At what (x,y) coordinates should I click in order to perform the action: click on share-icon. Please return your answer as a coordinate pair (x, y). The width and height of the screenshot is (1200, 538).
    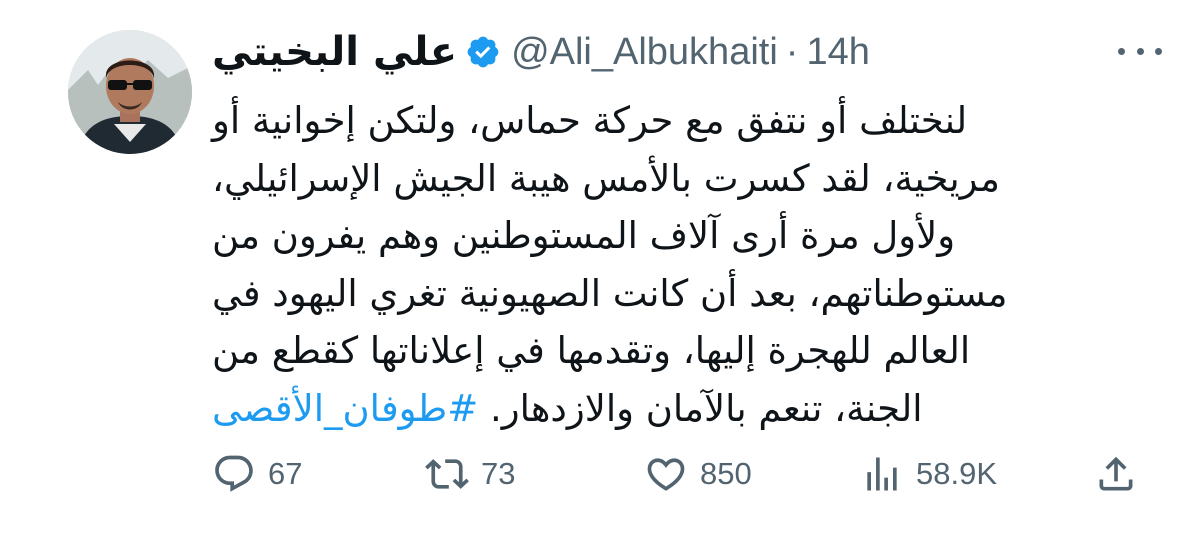
    Looking at the image, I should click on (1116, 473).